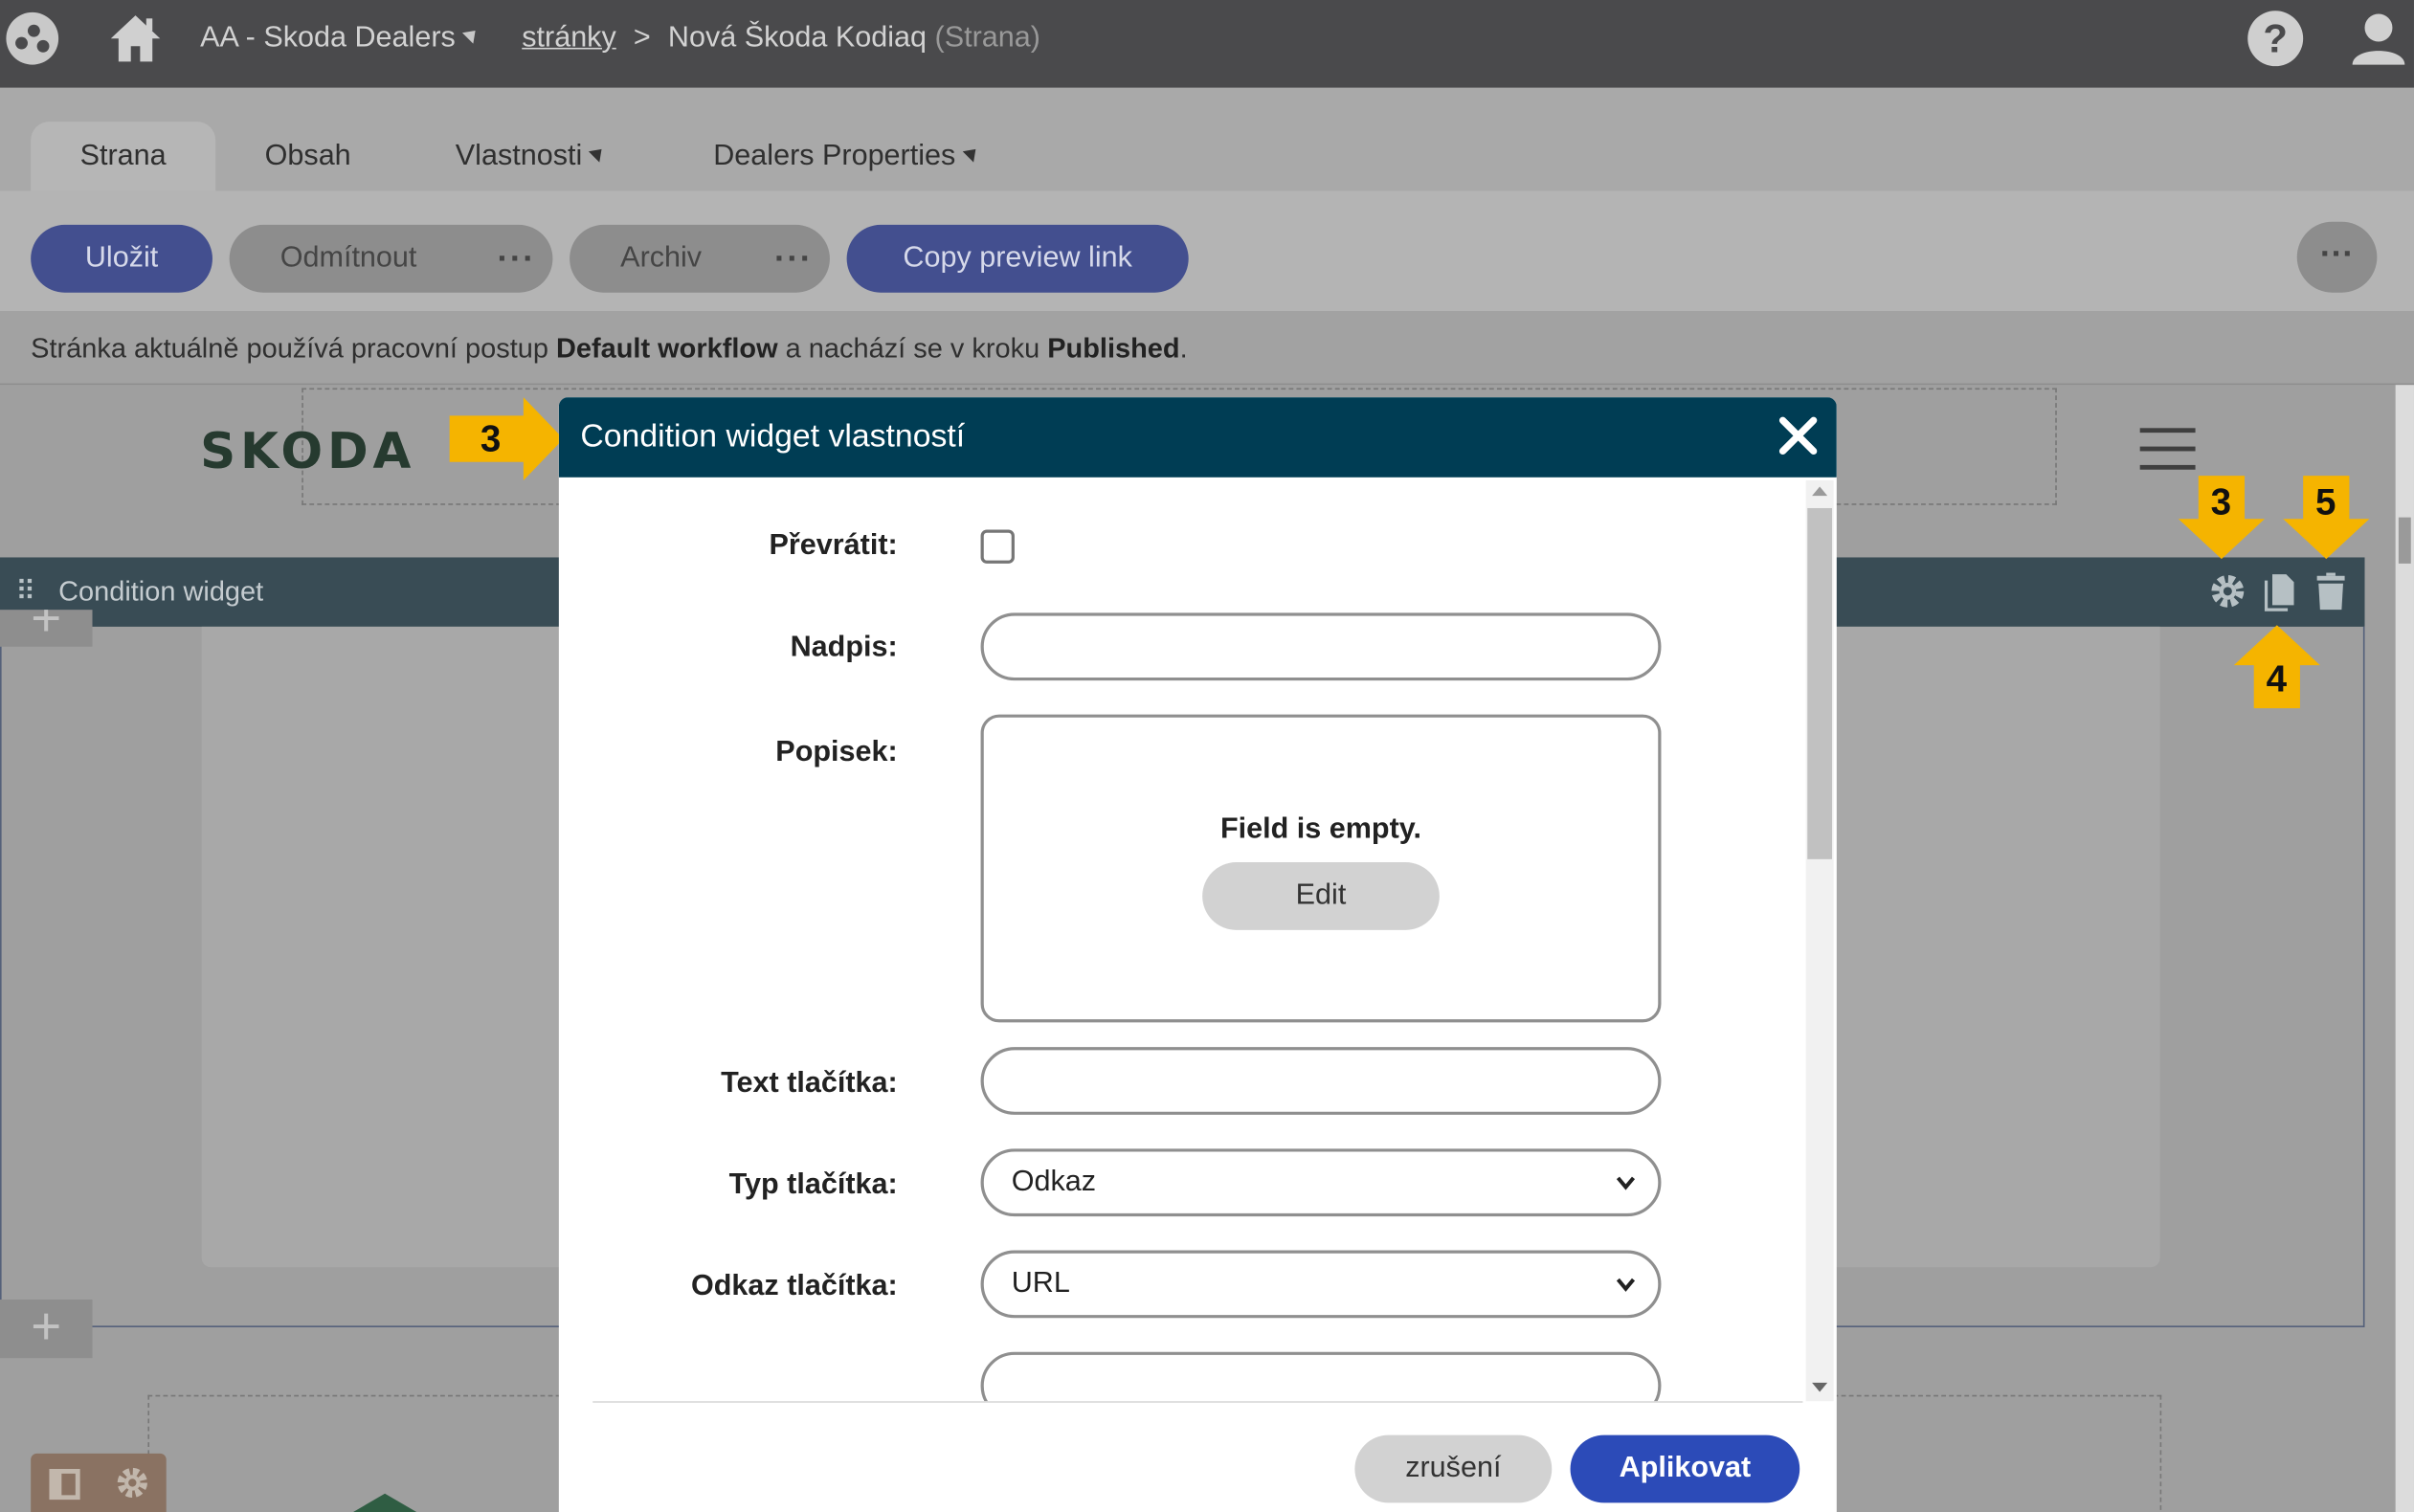  I want to click on tab-label: Obsah, so click(307, 156).